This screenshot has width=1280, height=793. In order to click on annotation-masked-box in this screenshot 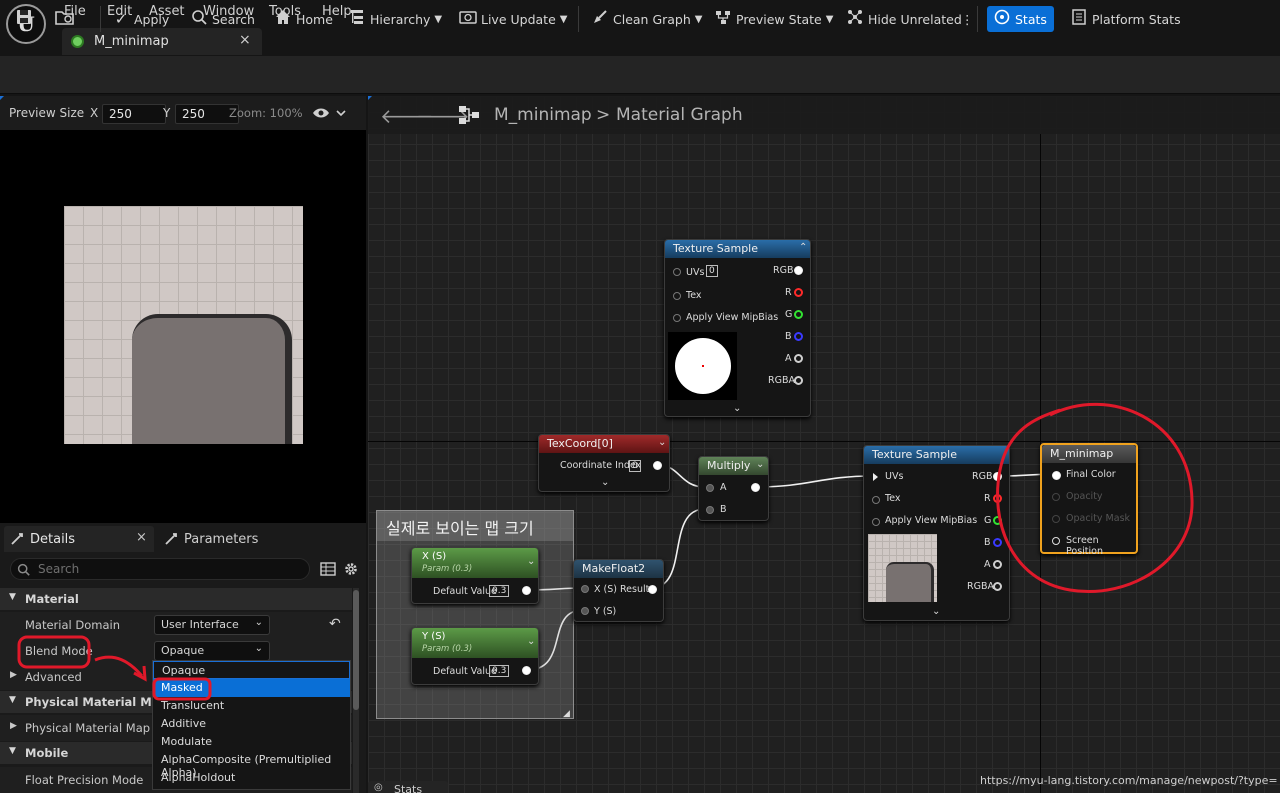, I will do `click(182, 689)`.